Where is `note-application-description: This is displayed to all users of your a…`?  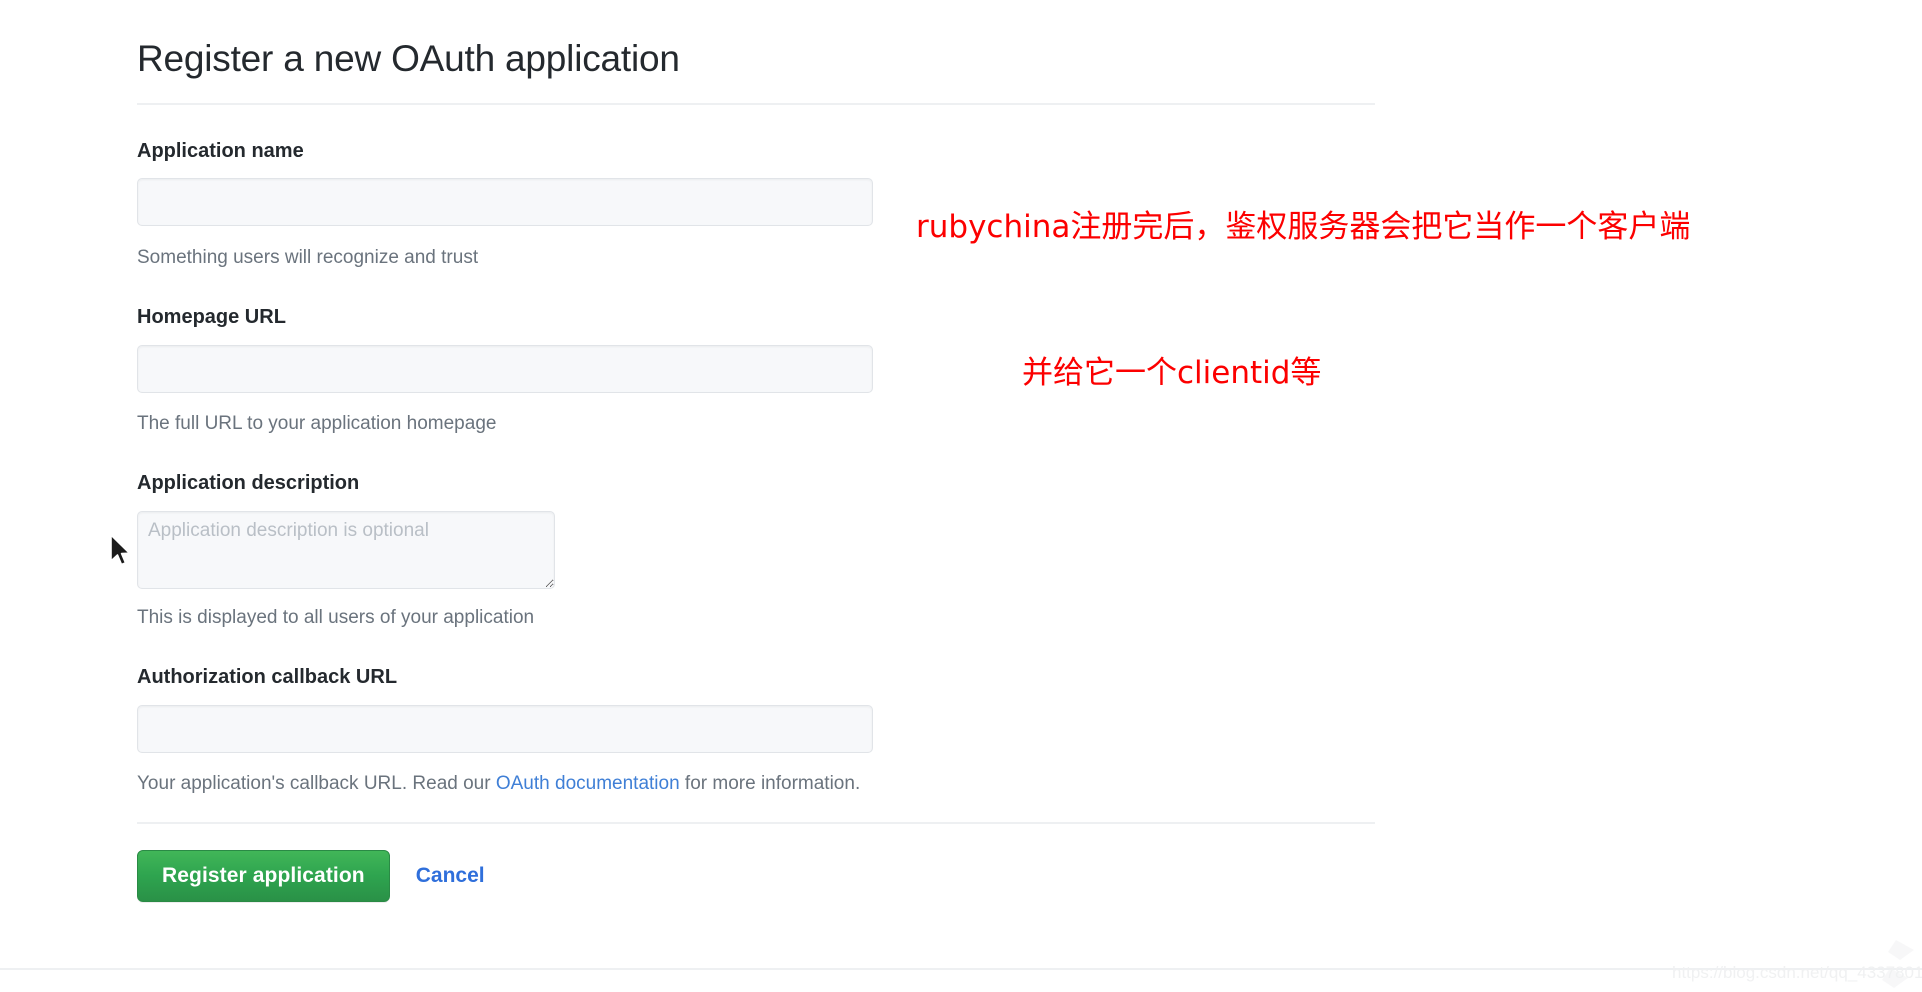 note-application-description: This is displayed to all users of your a… is located at coordinates (336, 617).